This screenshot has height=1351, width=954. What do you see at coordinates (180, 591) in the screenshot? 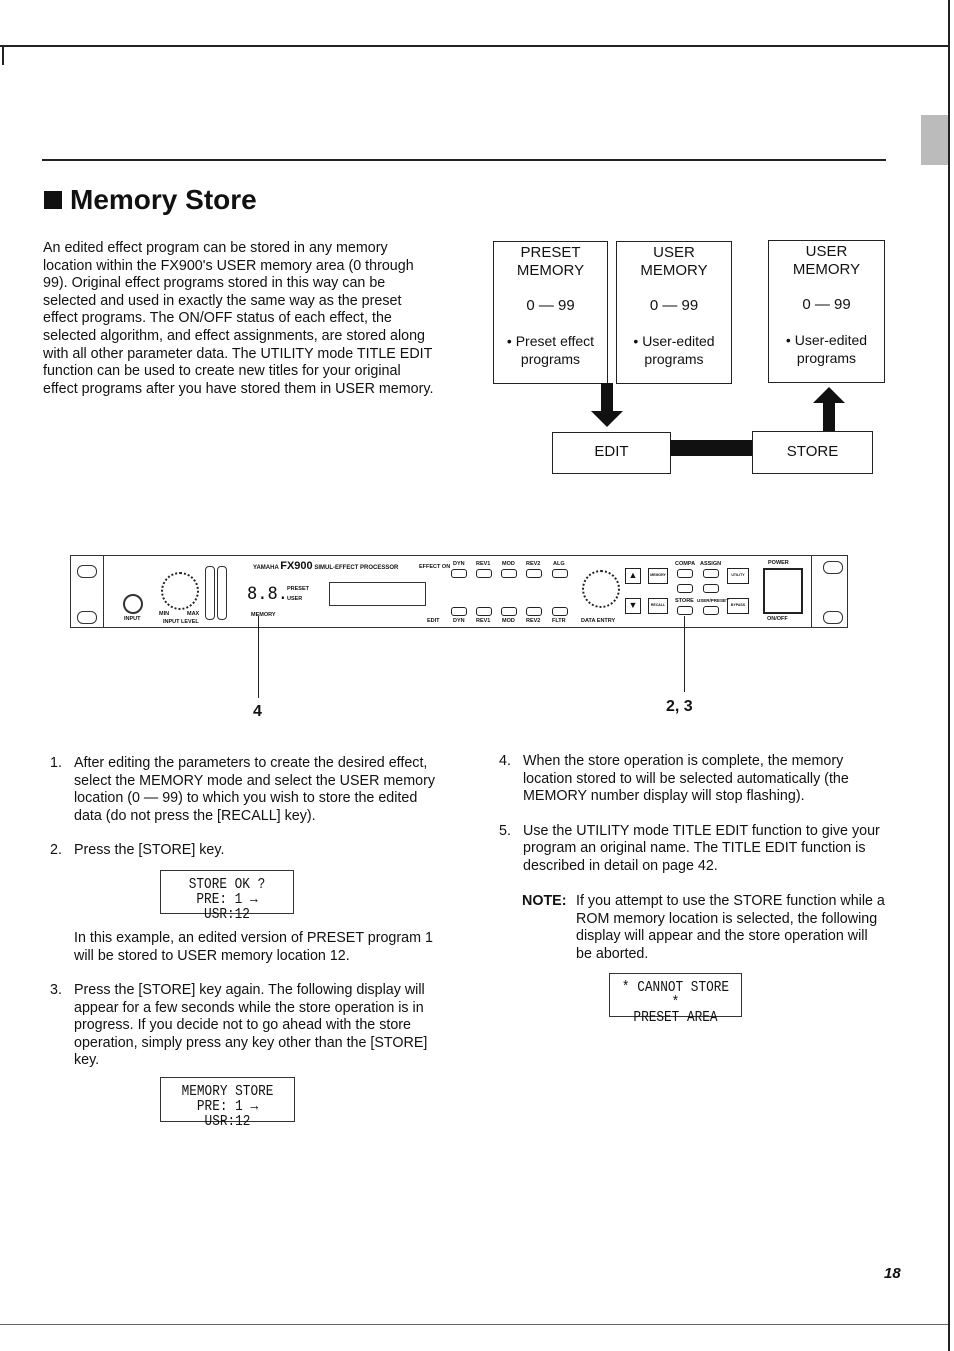
I see `input-level-knob` at bounding box center [180, 591].